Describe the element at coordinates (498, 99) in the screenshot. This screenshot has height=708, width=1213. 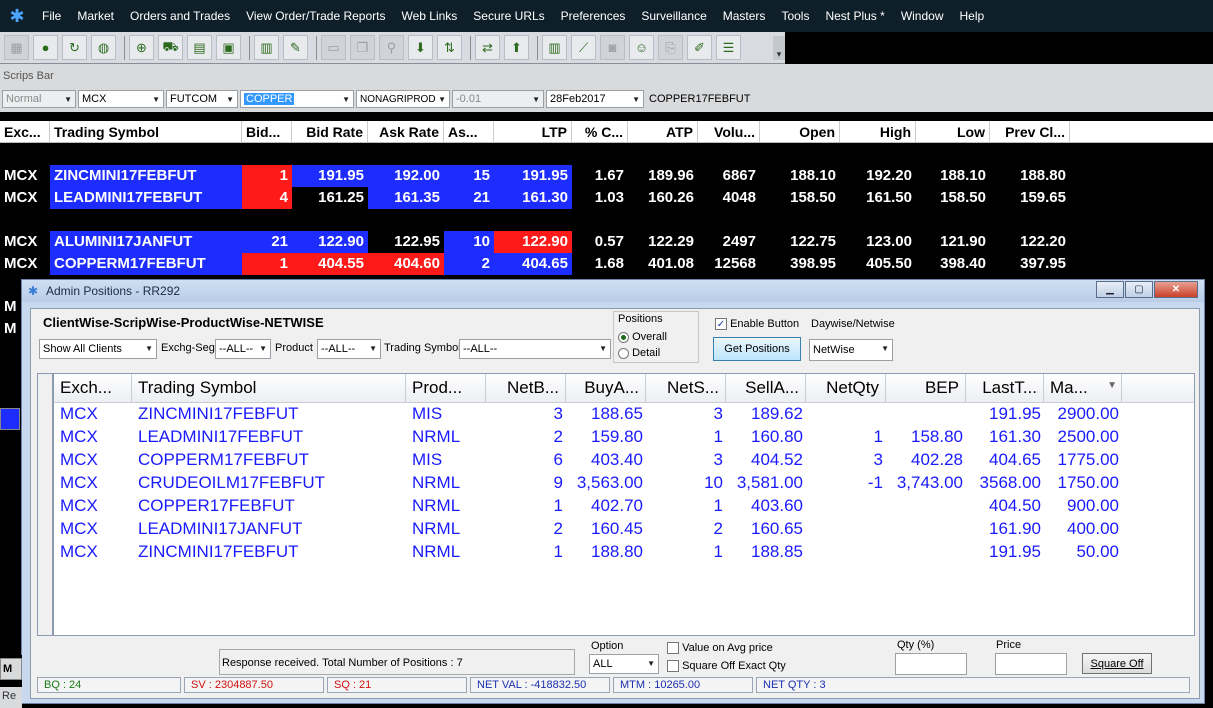
I see `strike-select: -0.01 ▼` at that location.